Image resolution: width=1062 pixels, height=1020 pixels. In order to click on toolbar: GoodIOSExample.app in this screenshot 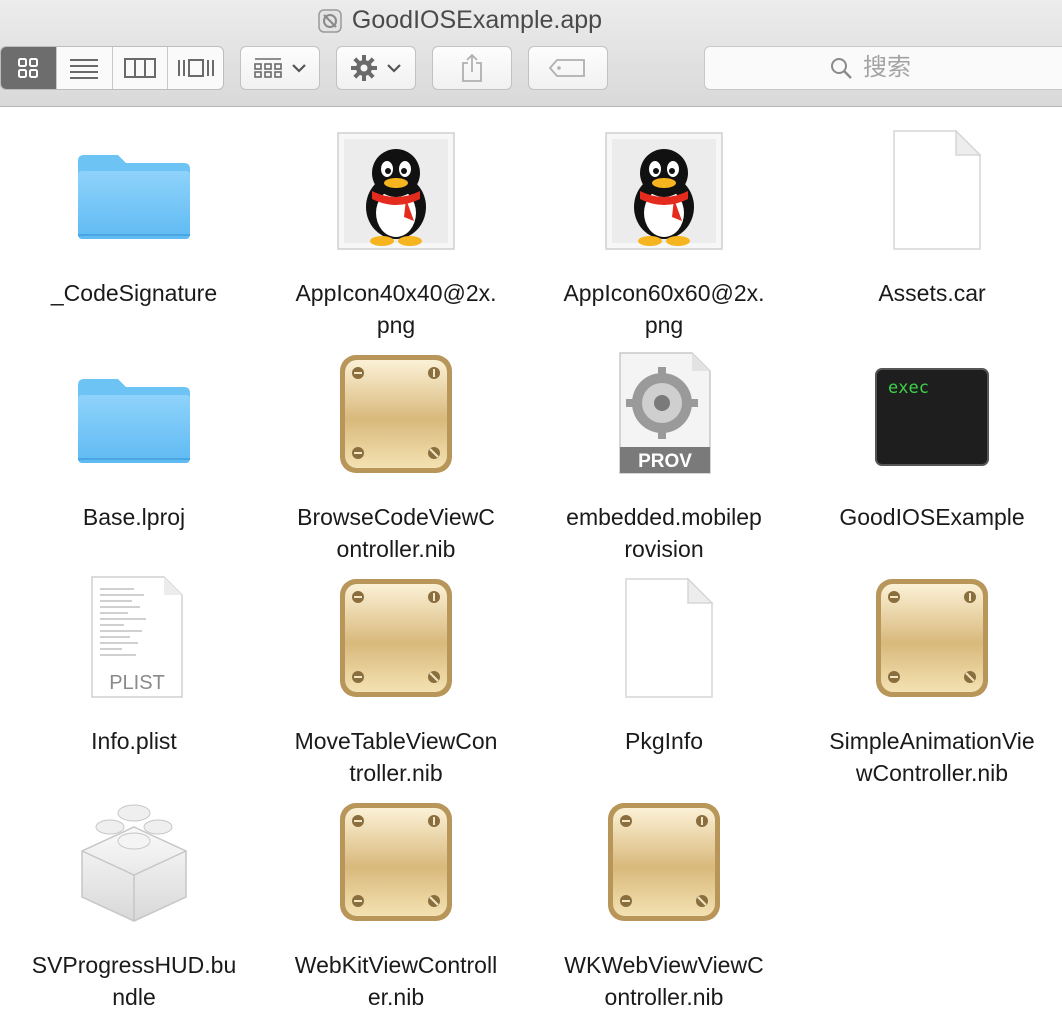, I will do `click(531, 53)`.